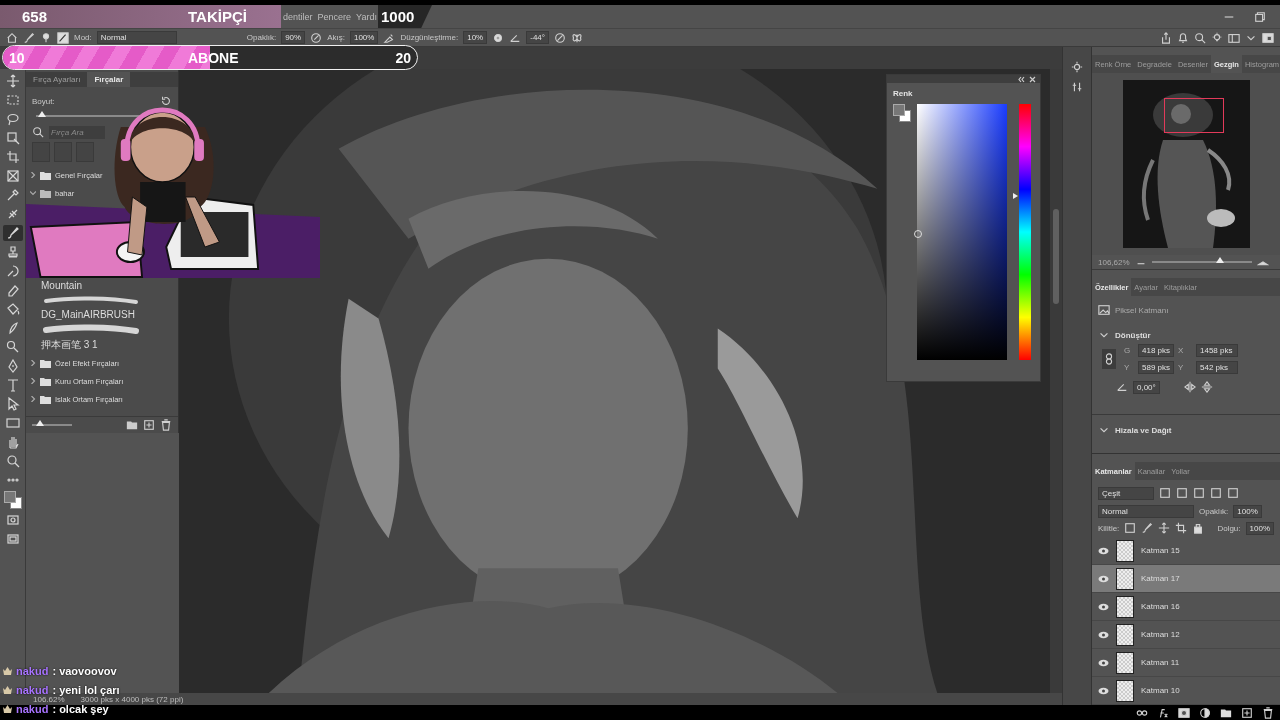 This screenshot has height=720, width=1280. What do you see at coordinates (57, 79) in the screenshot?
I see `panel-tab: Fırça Ayarları` at bounding box center [57, 79].